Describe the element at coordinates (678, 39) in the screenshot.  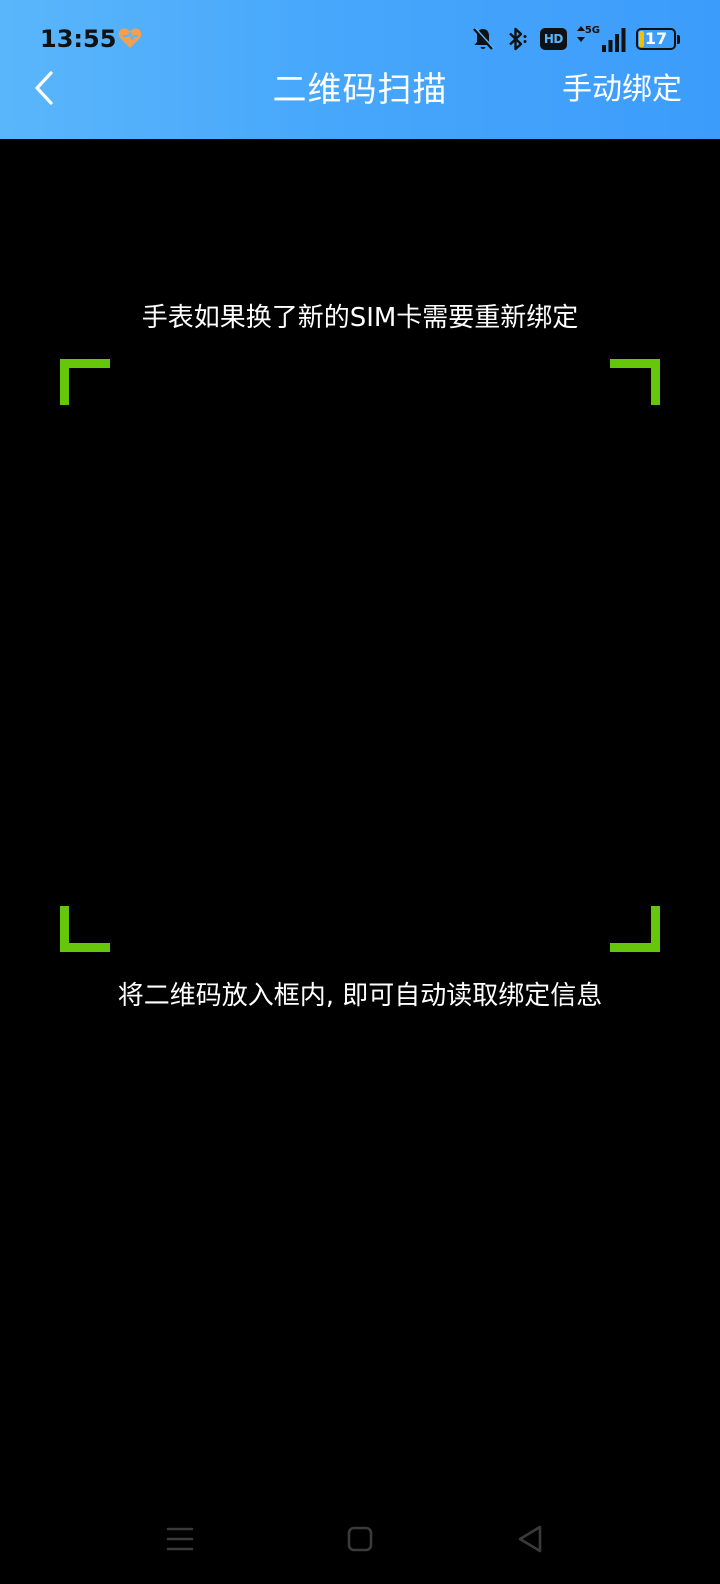
I see `battery-cap` at that location.